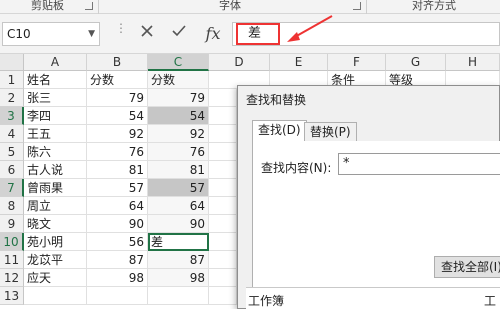 Image resolution: width=500 pixels, height=309 pixels. Describe the element at coordinates (419, 164) in the screenshot. I see `find-what-input: *` at that location.